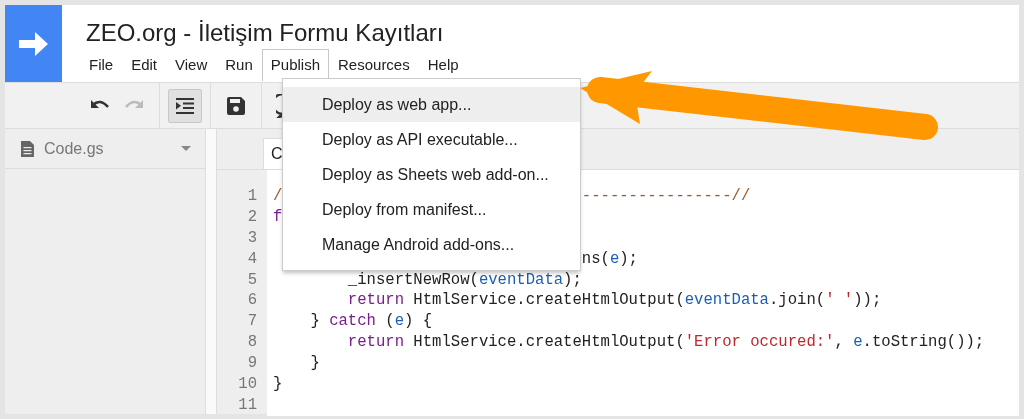 The width and height of the screenshot is (1024, 419). What do you see at coordinates (867, 301) in the screenshot?
I see `code-text: ));` at bounding box center [867, 301].